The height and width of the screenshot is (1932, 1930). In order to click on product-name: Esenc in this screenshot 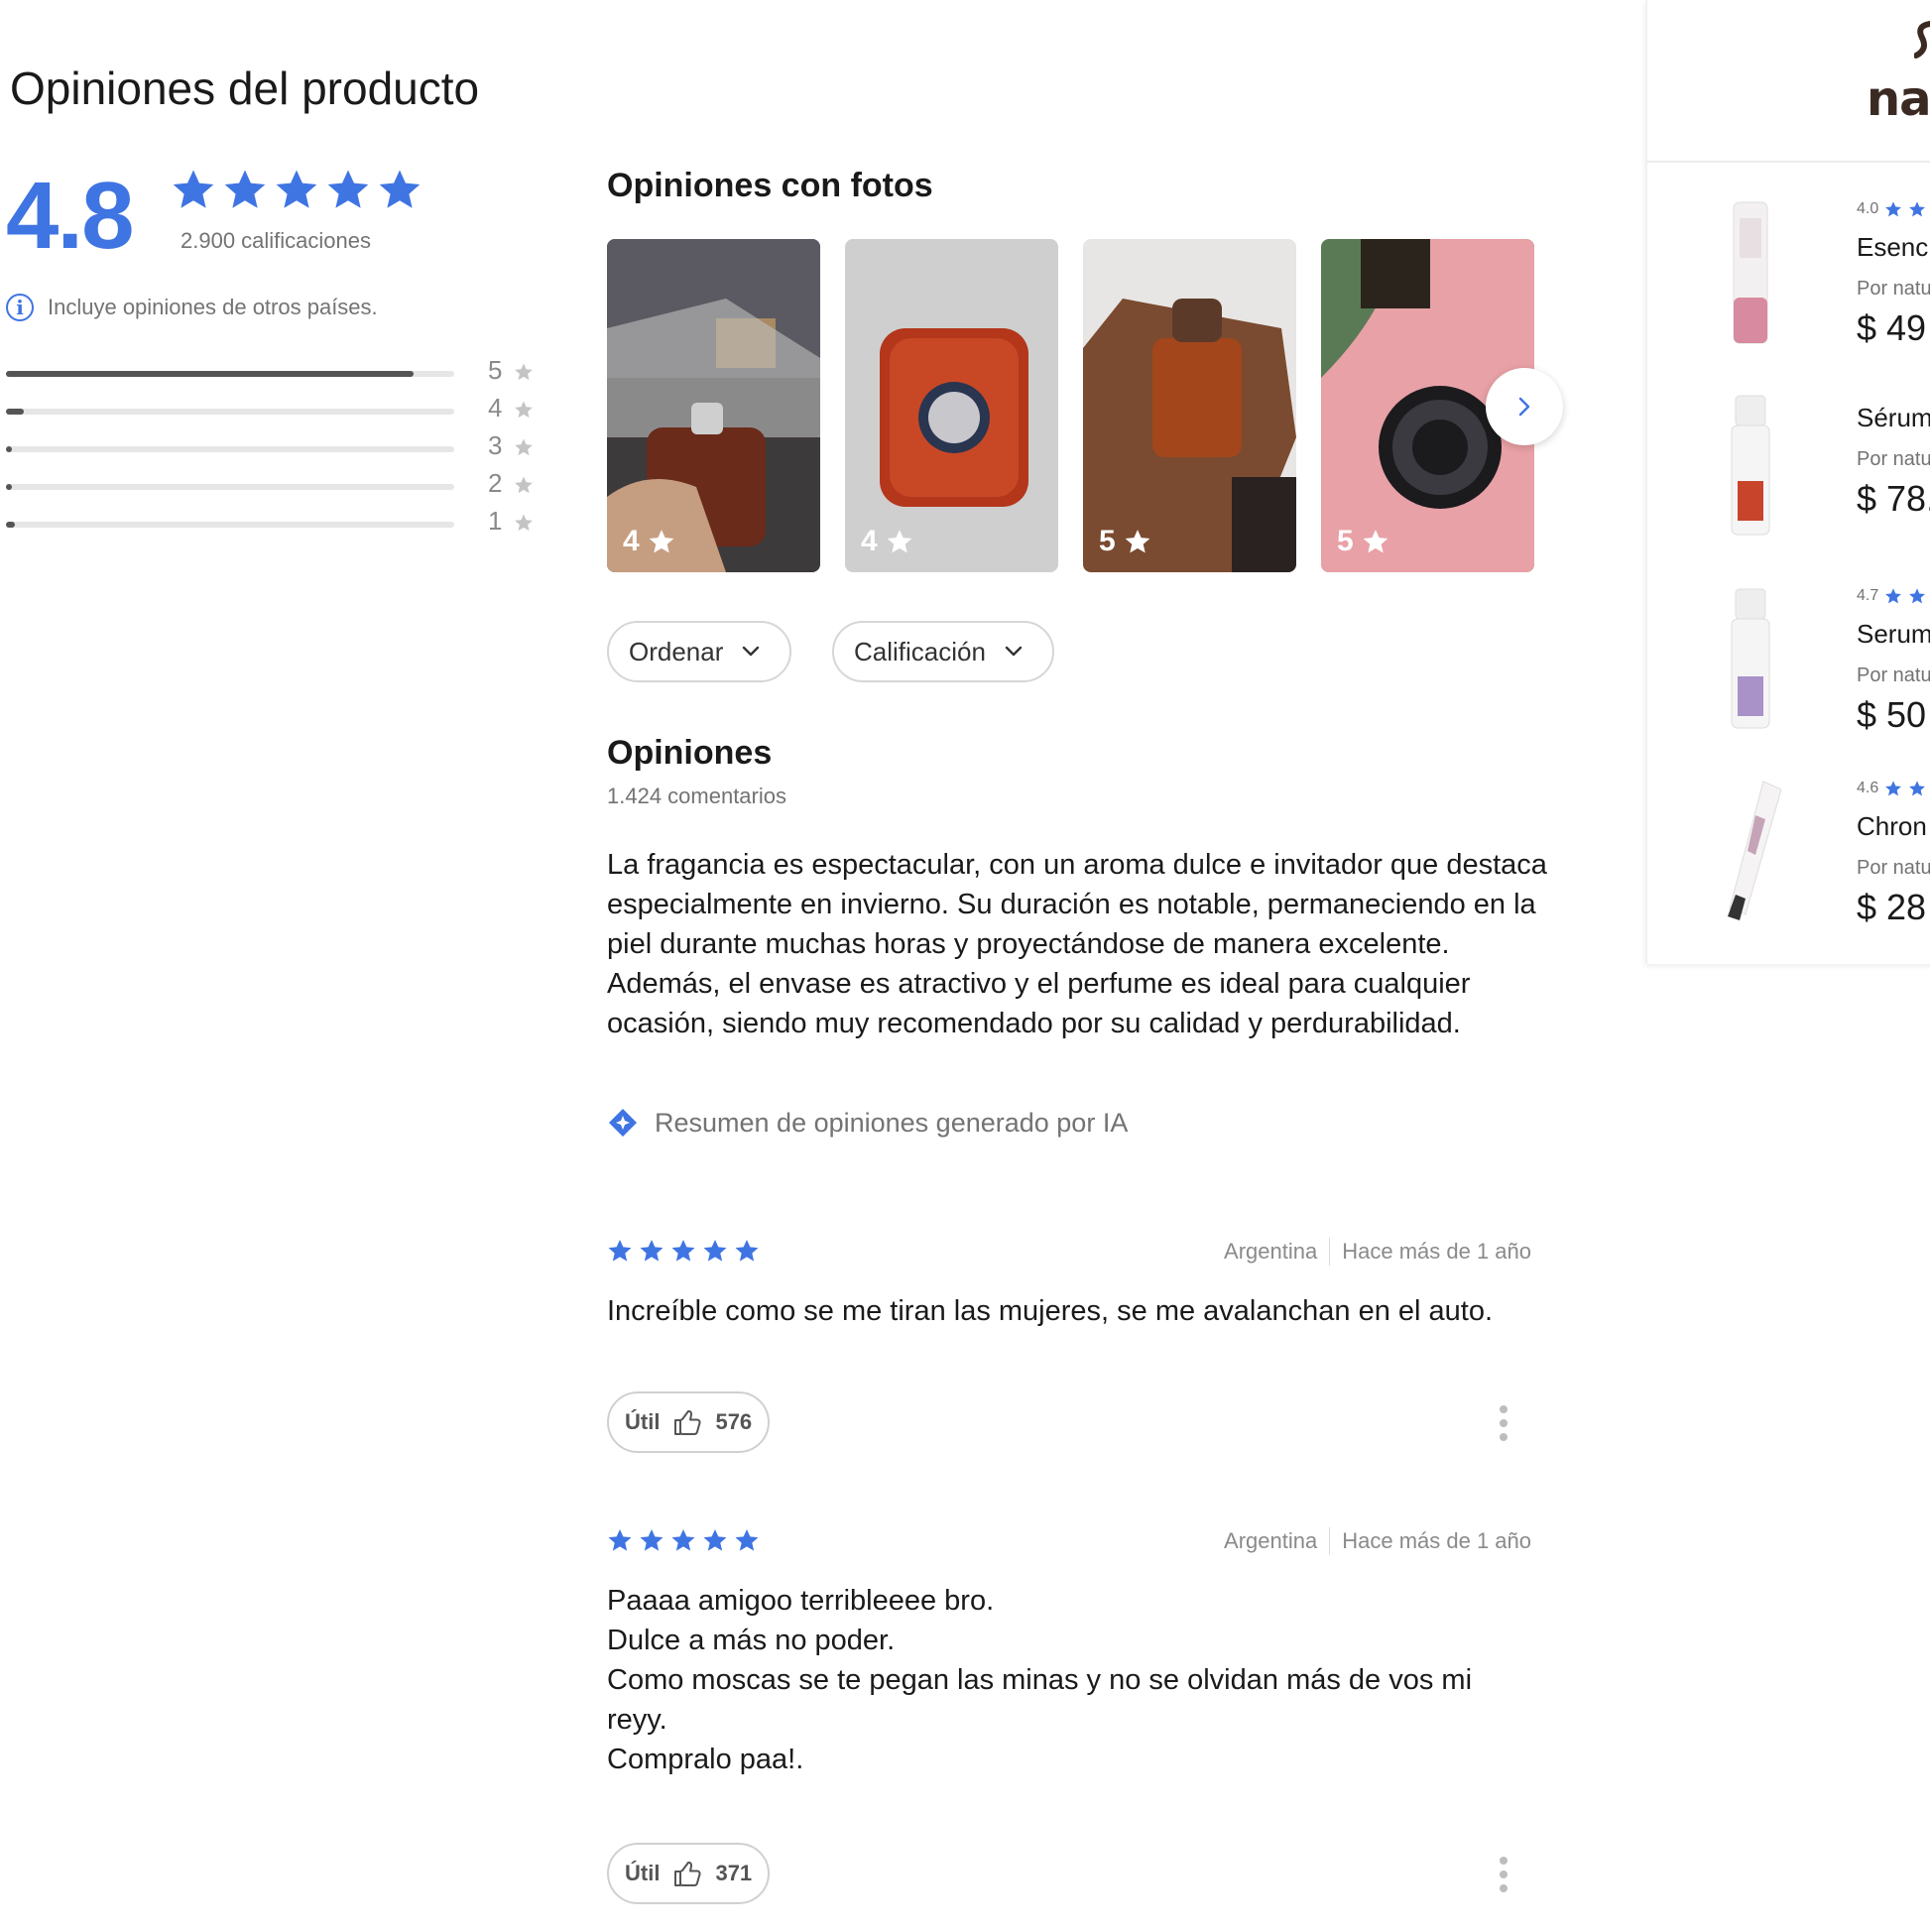, I will do `click(1892, 247)`.